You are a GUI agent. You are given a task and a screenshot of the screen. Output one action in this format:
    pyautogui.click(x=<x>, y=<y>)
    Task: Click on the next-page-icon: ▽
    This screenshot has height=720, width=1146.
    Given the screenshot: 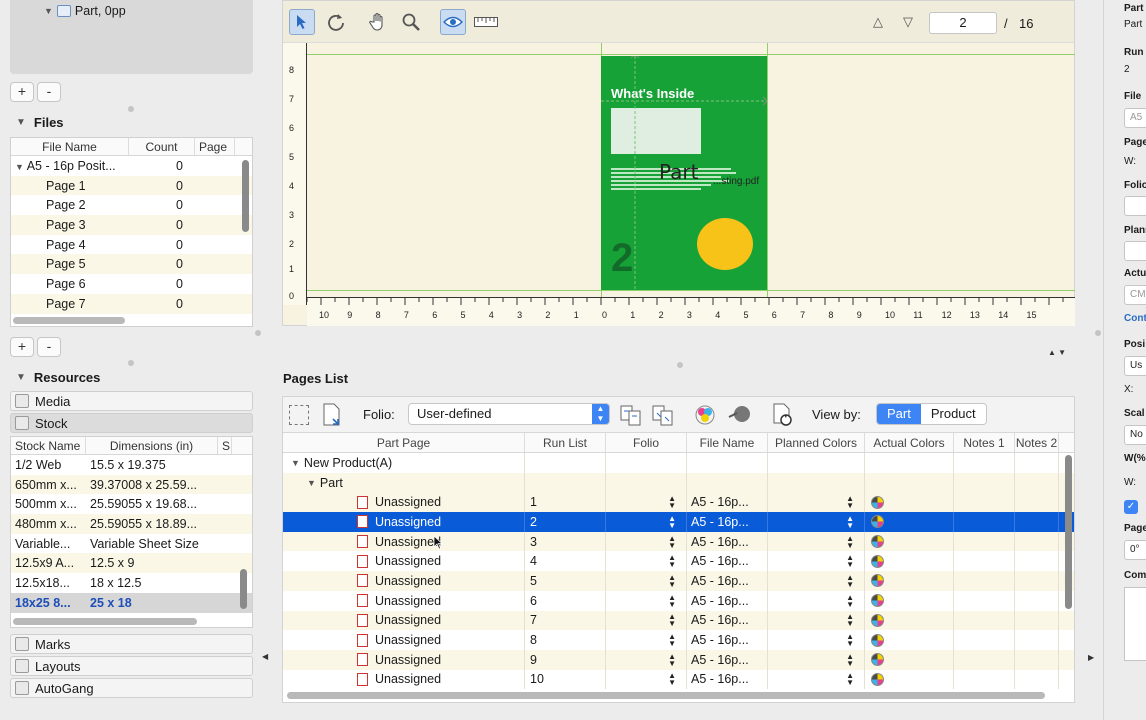 What is the action you would take?
    pyautogui.click(x=908, y=22)
    